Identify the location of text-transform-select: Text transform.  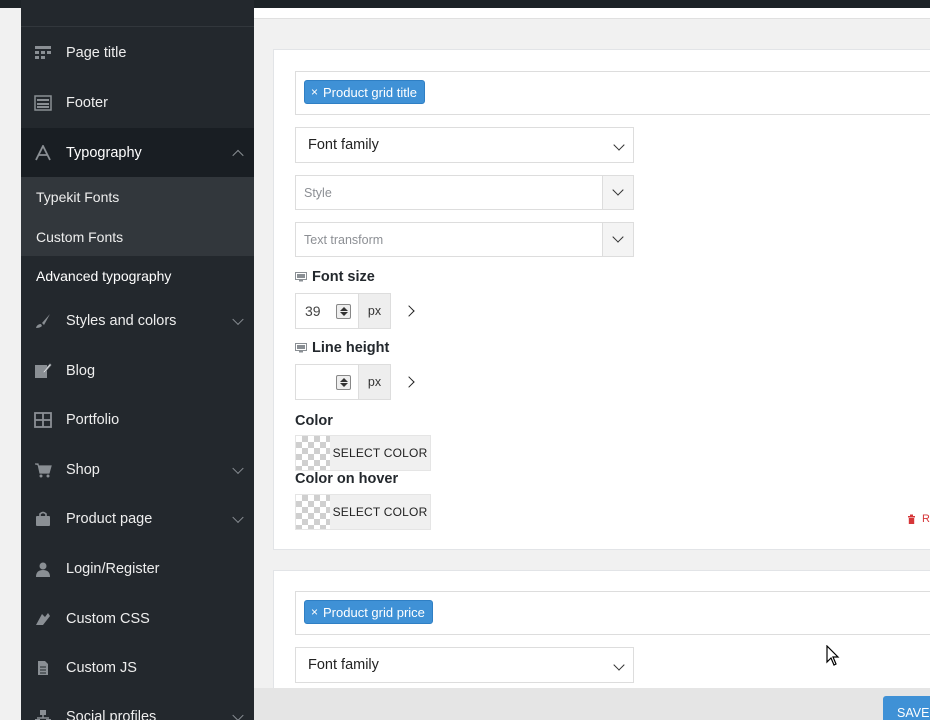
(464, 239).